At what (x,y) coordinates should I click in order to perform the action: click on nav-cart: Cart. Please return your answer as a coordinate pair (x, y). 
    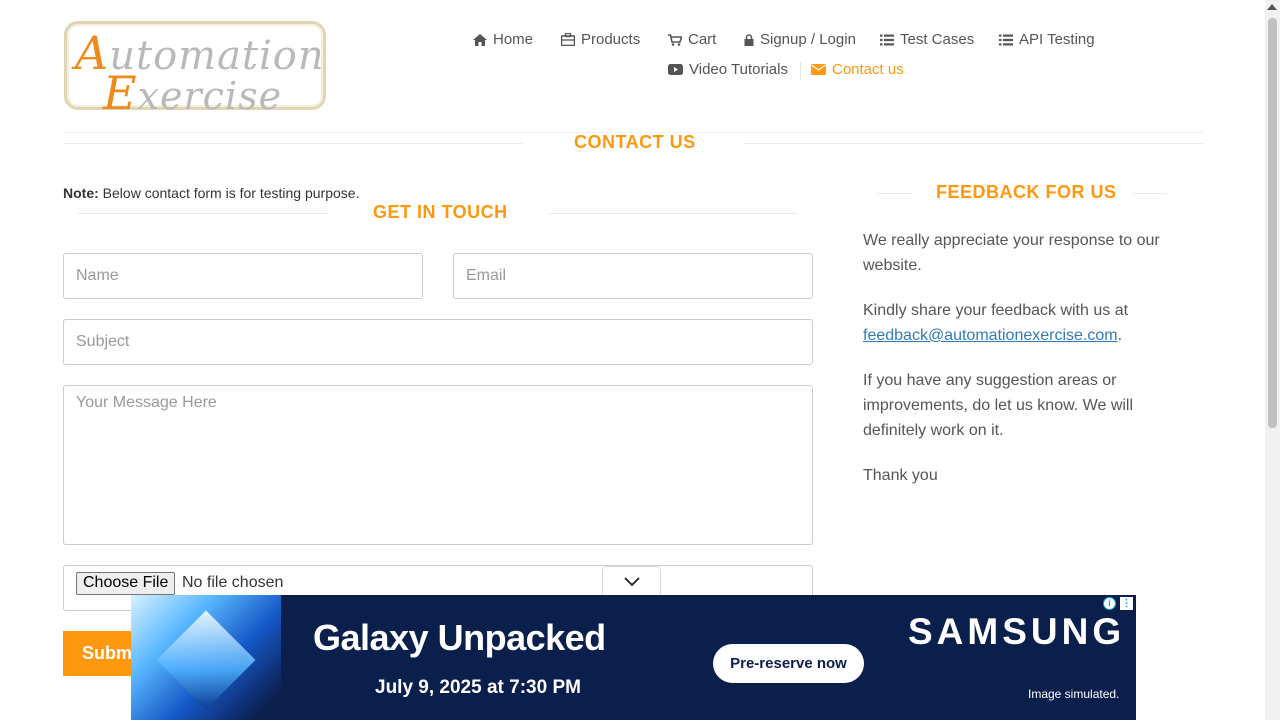
    Looking at the image, I should click on (692, 39).